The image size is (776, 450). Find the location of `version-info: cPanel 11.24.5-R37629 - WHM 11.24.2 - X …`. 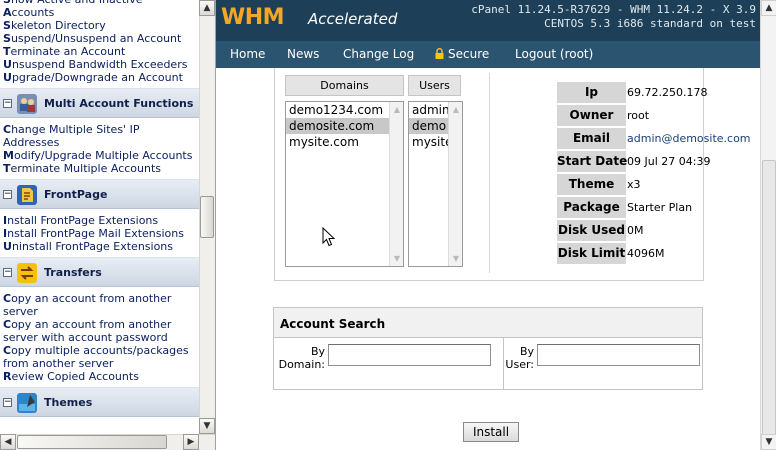

version-info: cPanel 11.24.5-R37629 - WHM 11.24.2 - X … is located at coordinates (613, 9).